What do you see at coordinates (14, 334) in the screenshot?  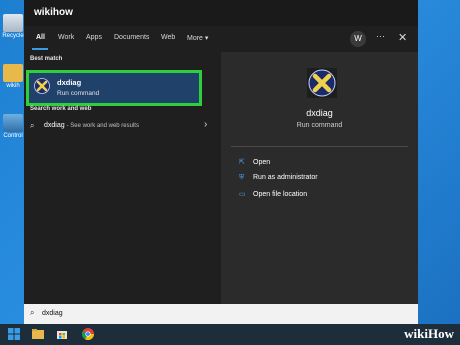 I see `windows-start-icon` at bounding box center [14, 334].